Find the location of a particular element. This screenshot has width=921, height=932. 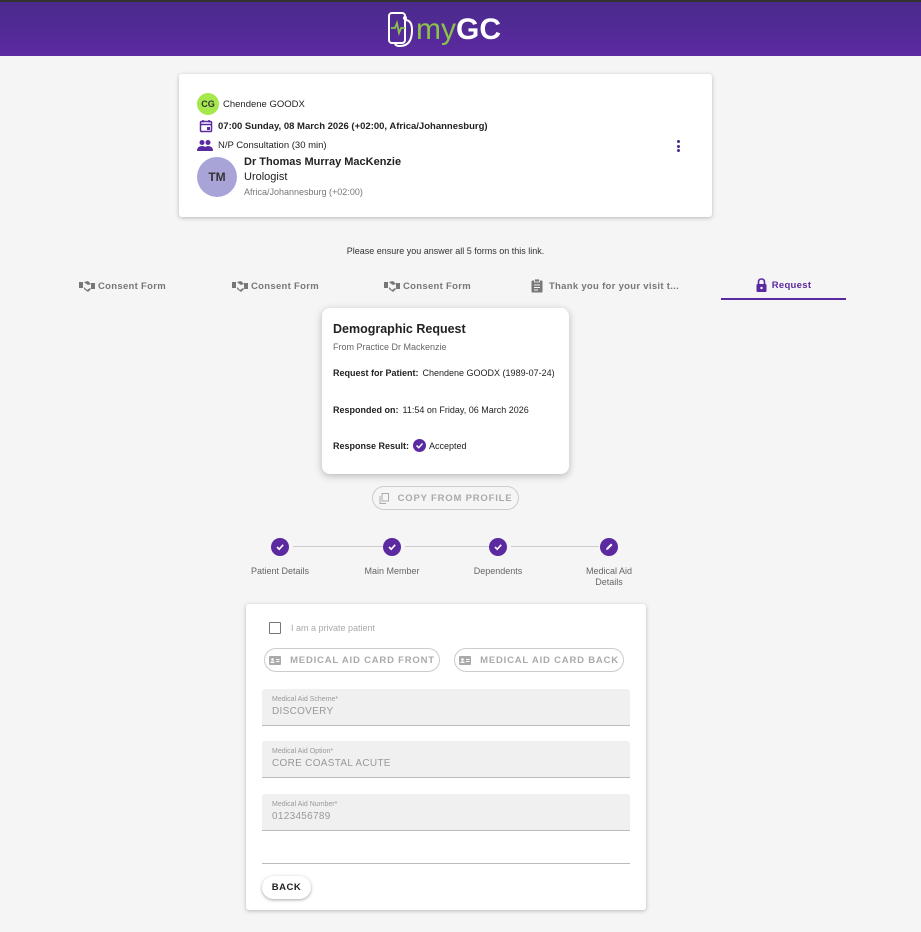

top-app-bar: my GC is located at coordinates (460, 28).